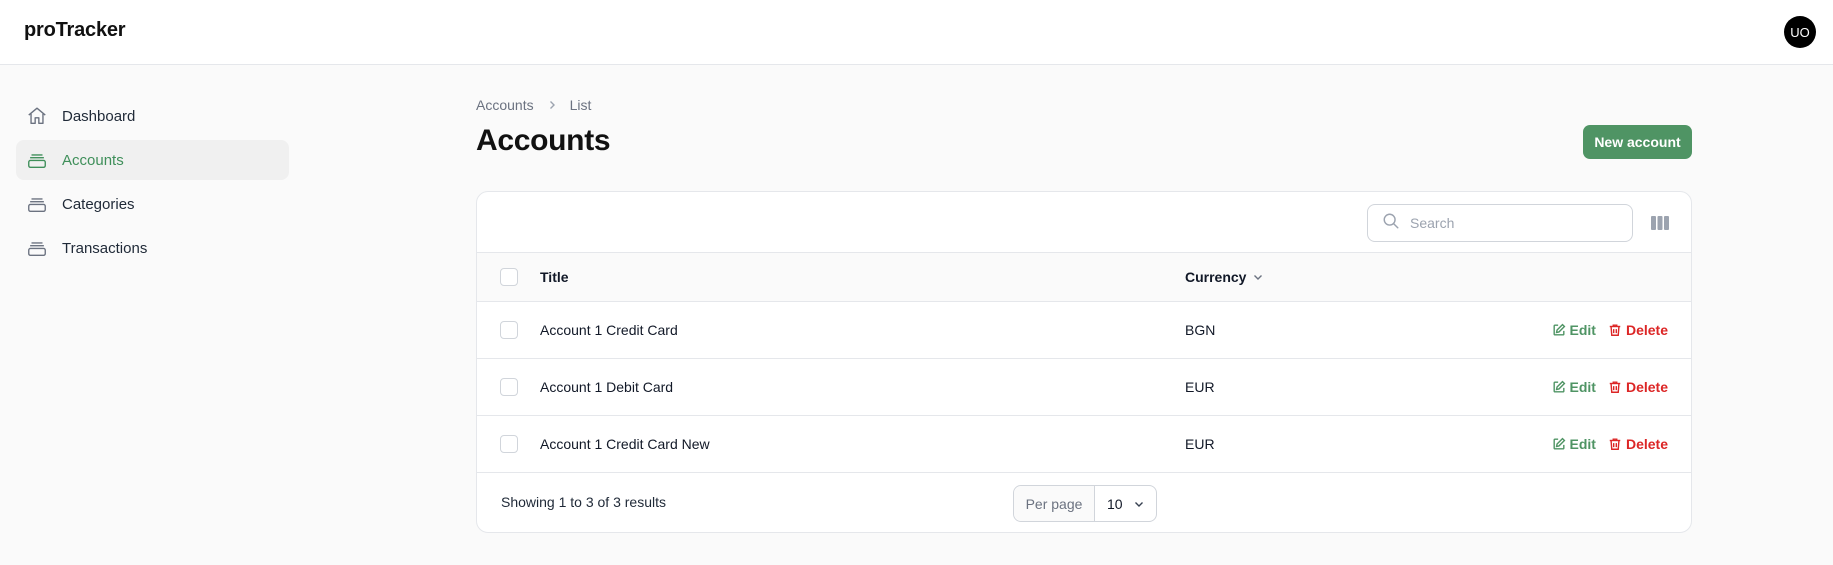 The height and width of the screenshot is (565, 1833). What do you see at coordinates (543, 140) in the screenshot?
I see `page-title: Accounts` at bounding box center [543, 140].